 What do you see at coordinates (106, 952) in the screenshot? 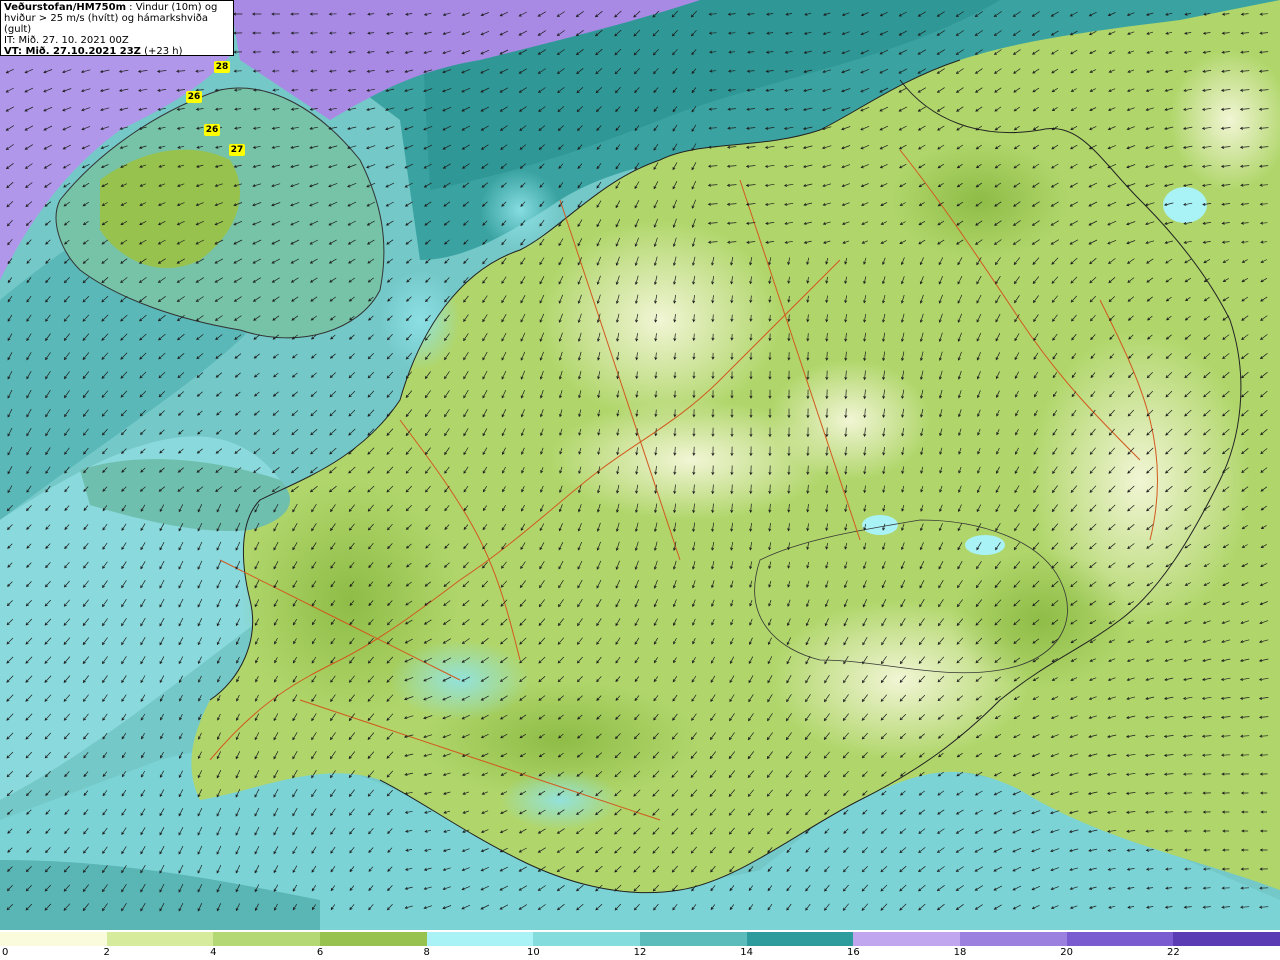
I see `legend-tick: 2` at bounding box center [106, 952].